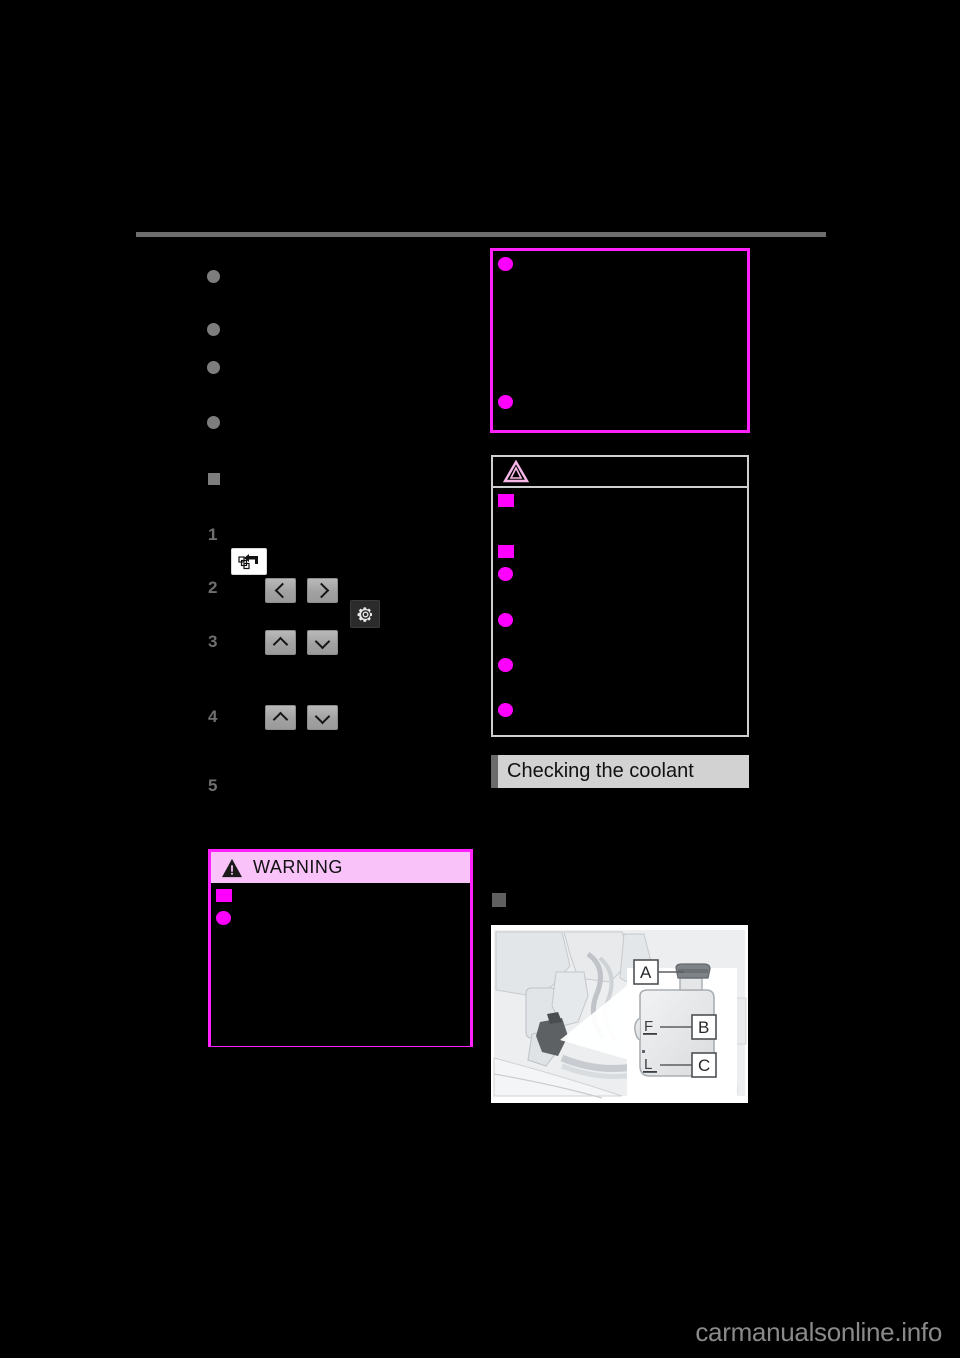 The height and width of the screenshot is (1358, 960). I want to click on coolant-reservoir-illustration: F L A B C, so click(619, 1014).